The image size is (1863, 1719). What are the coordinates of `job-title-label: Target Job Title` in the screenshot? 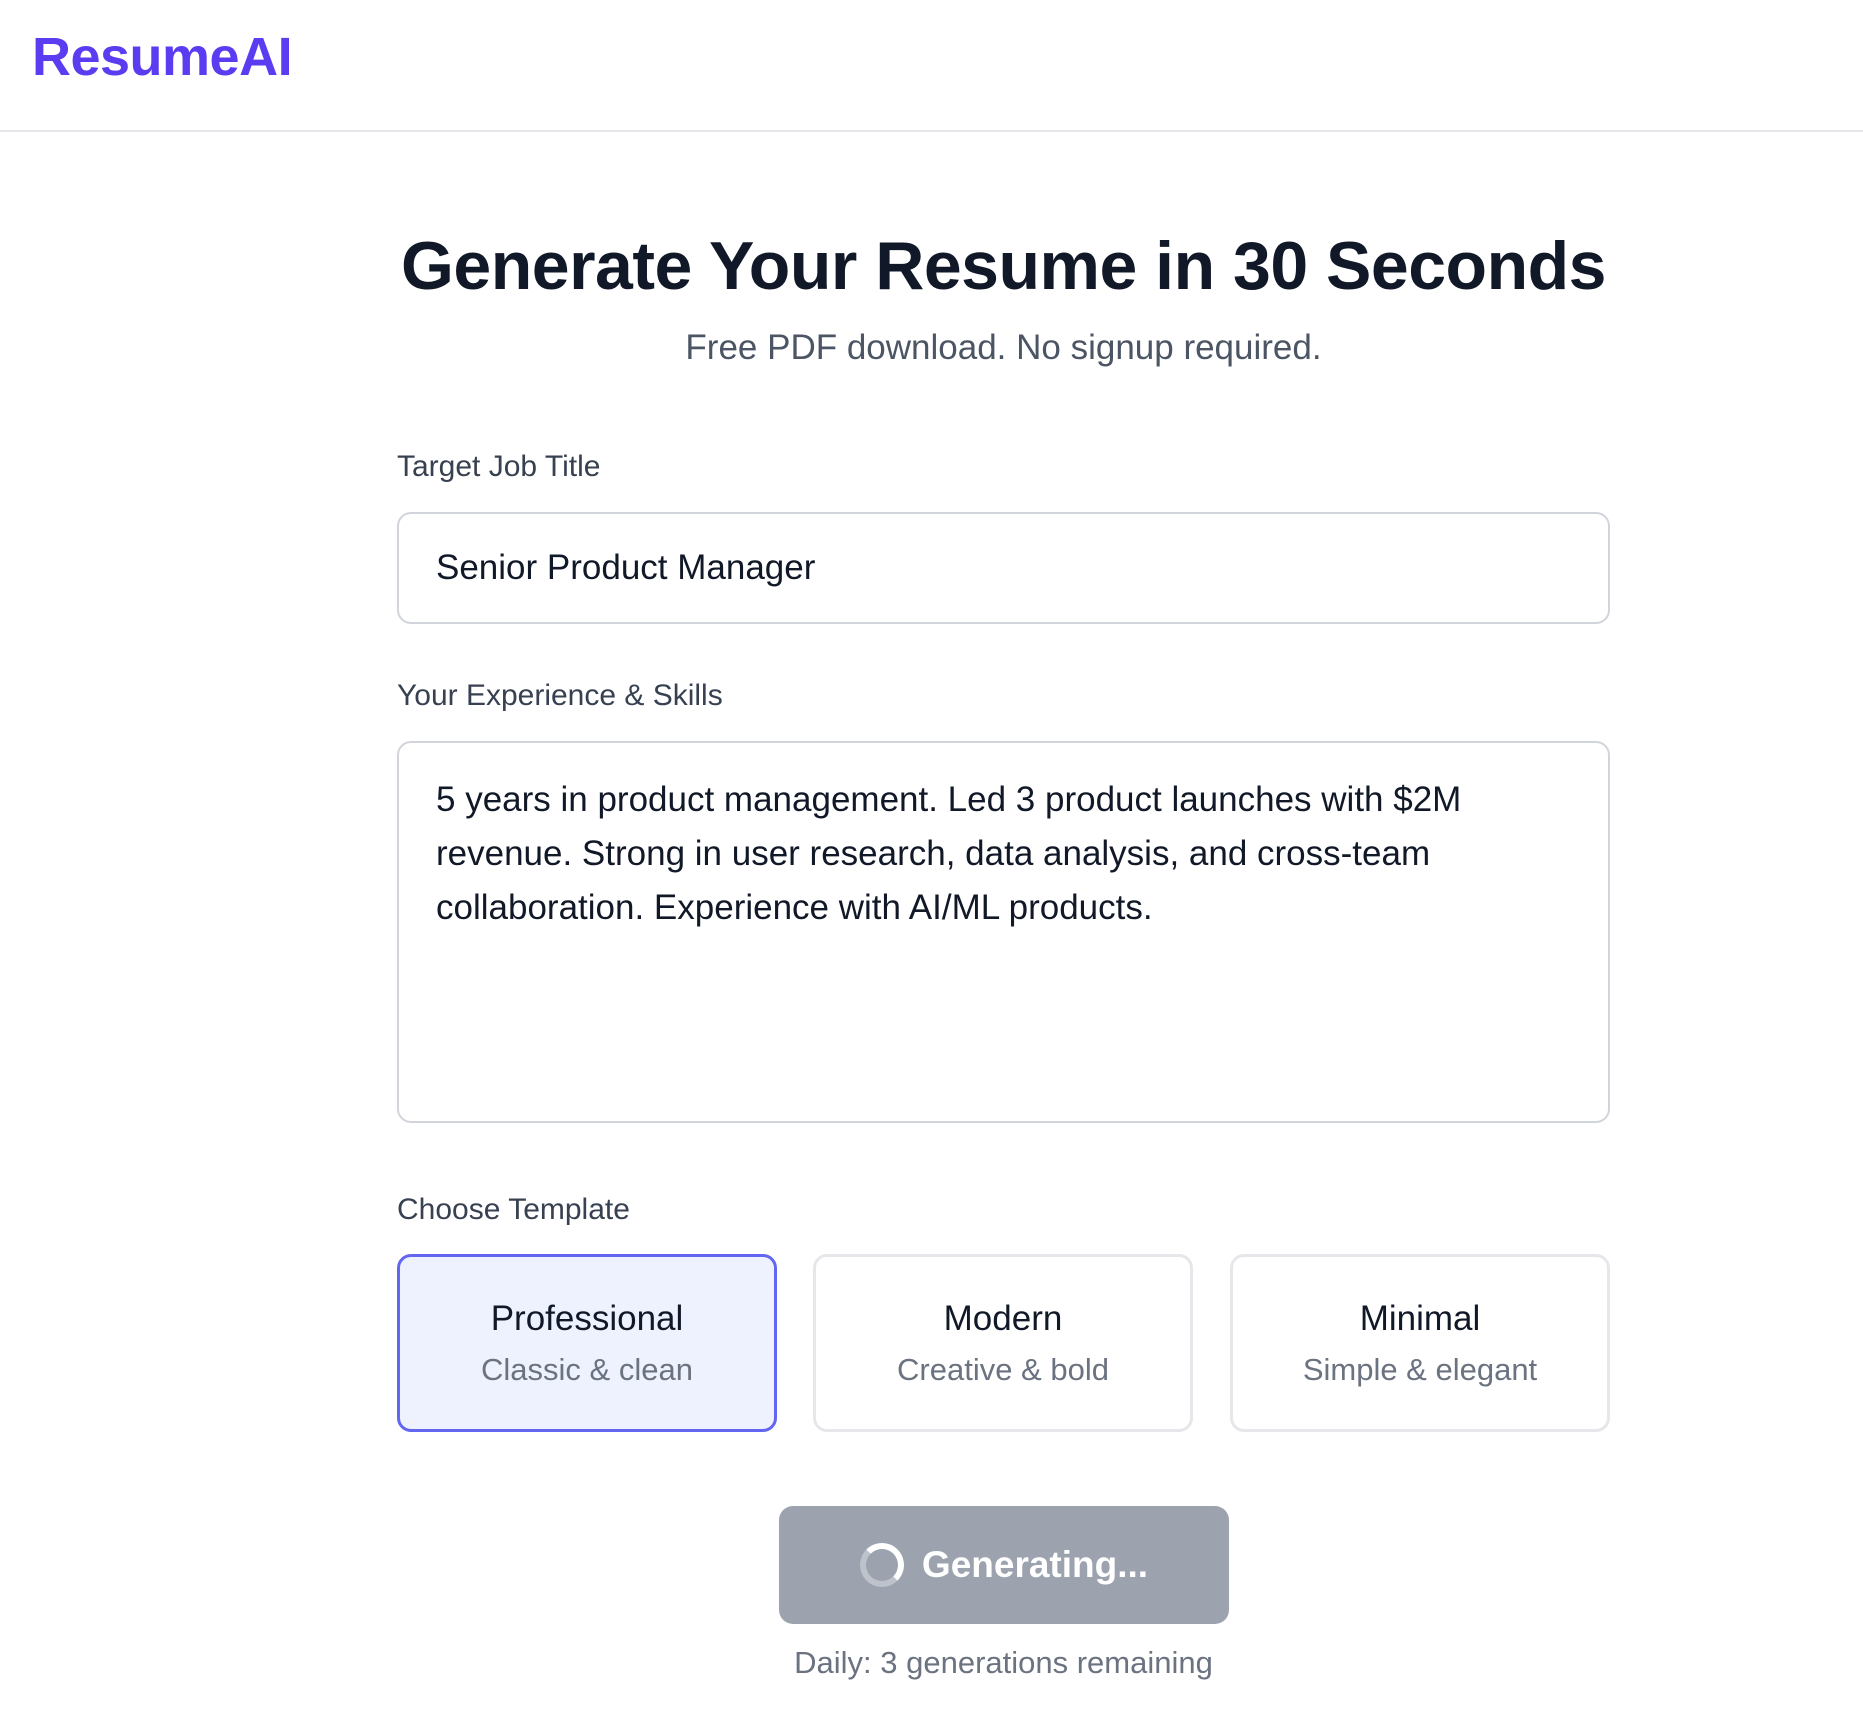 It's located at (499, 466).